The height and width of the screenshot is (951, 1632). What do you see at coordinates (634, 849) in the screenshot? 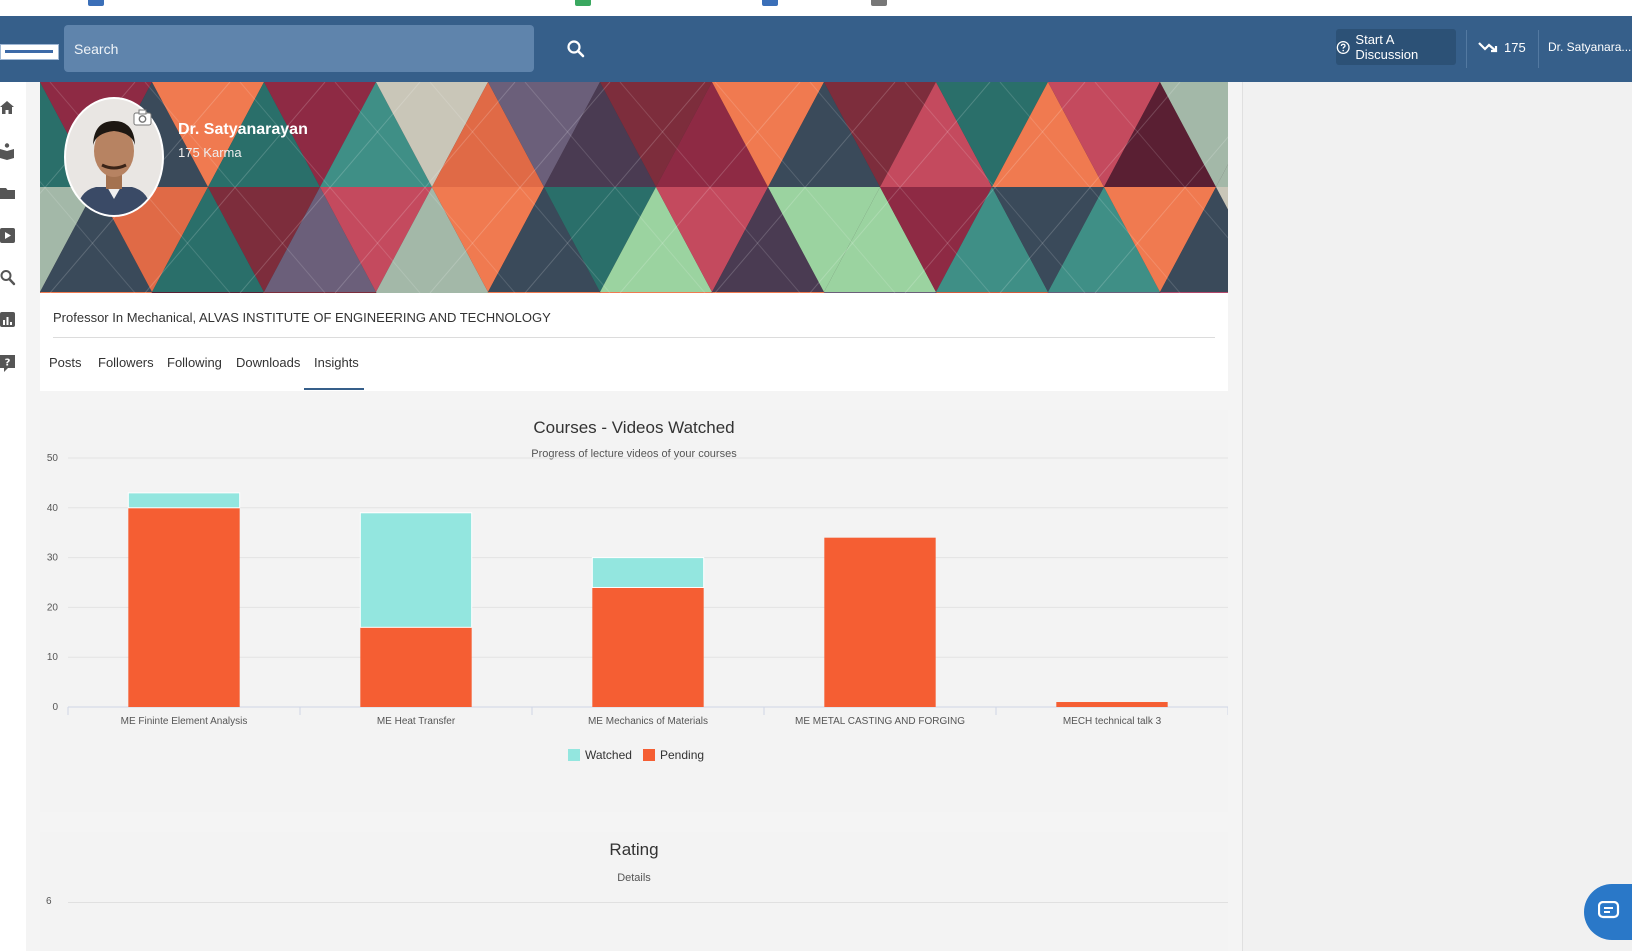
I see `rating-title: Rating` at bounding box center [634, 849].